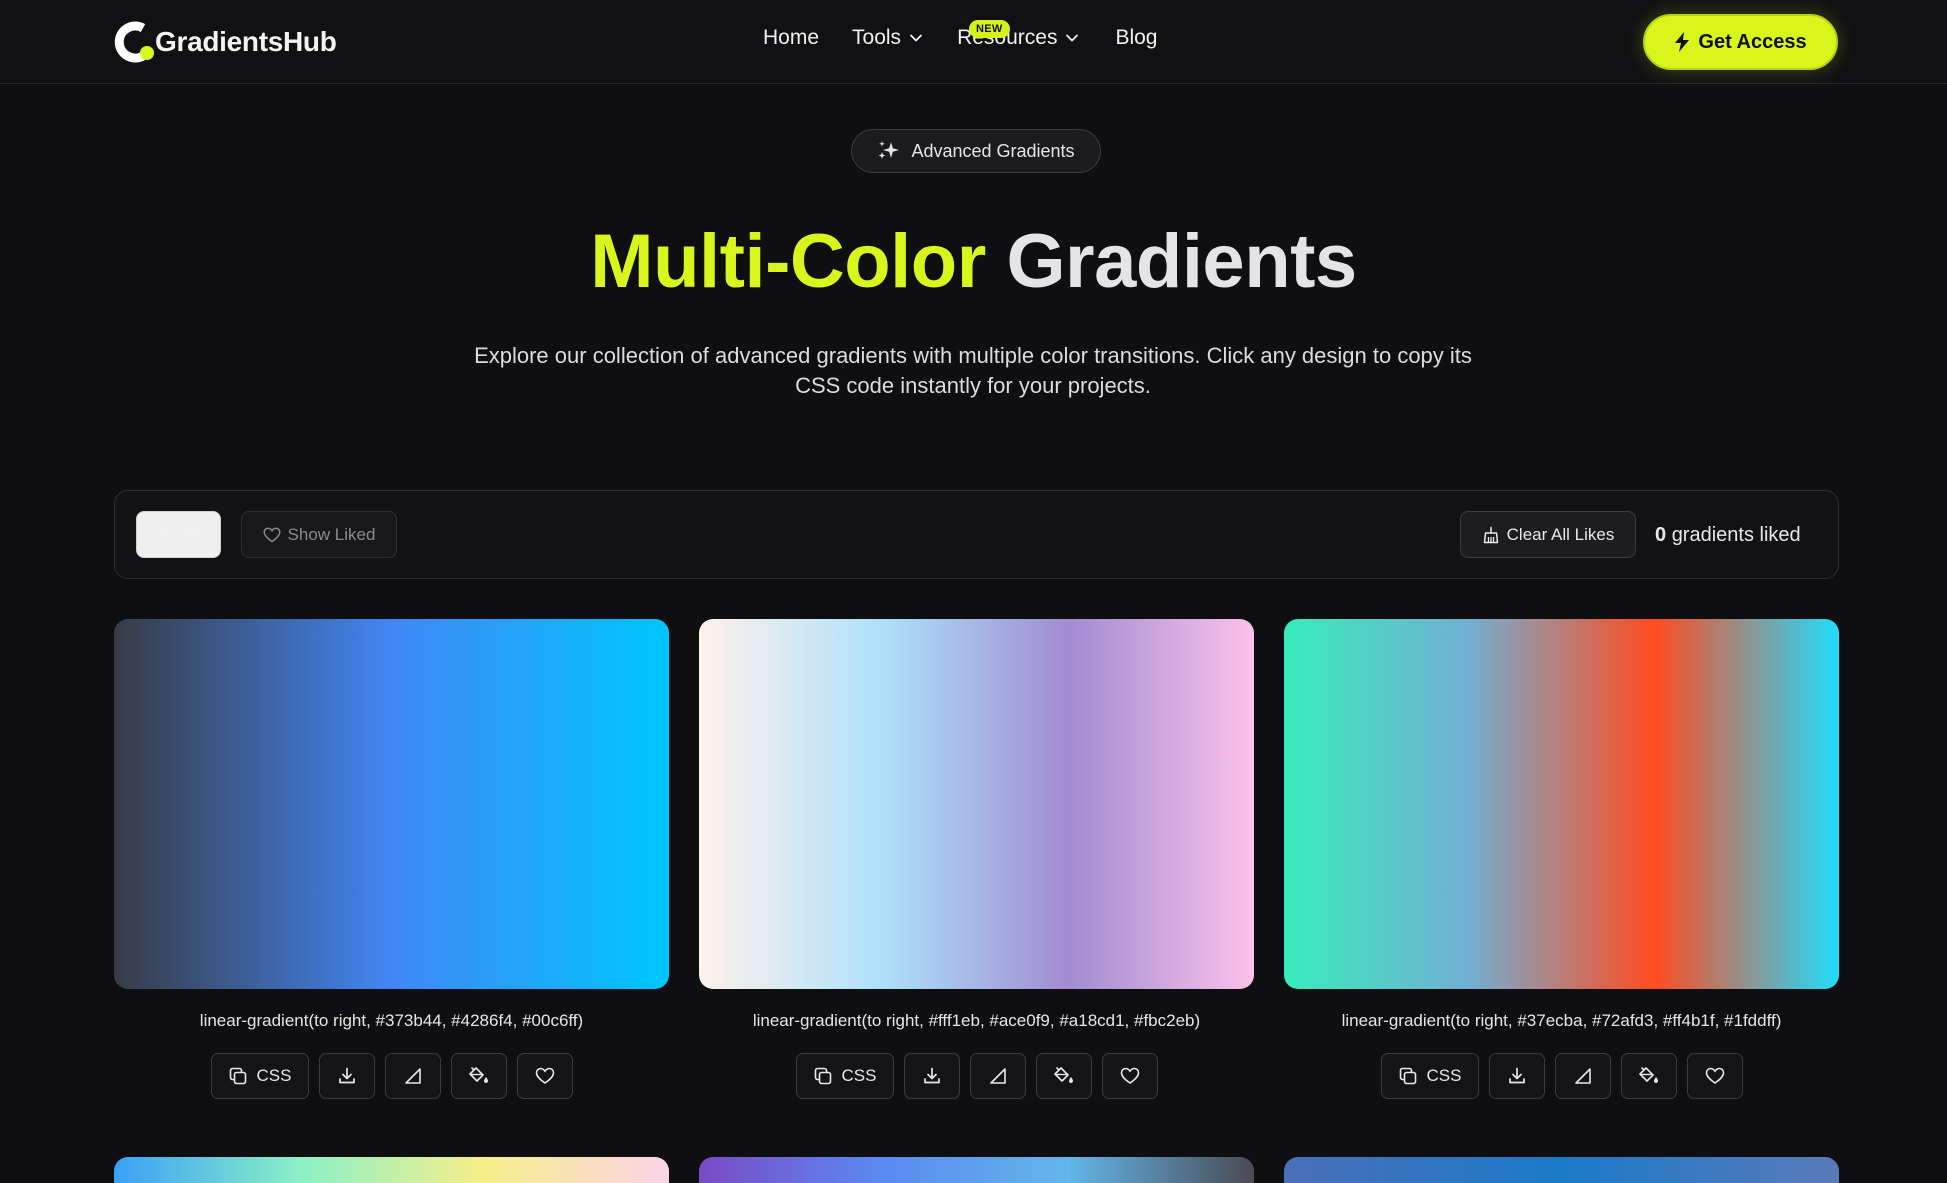  I want to click on sparkles-icon, so click(889, 151).